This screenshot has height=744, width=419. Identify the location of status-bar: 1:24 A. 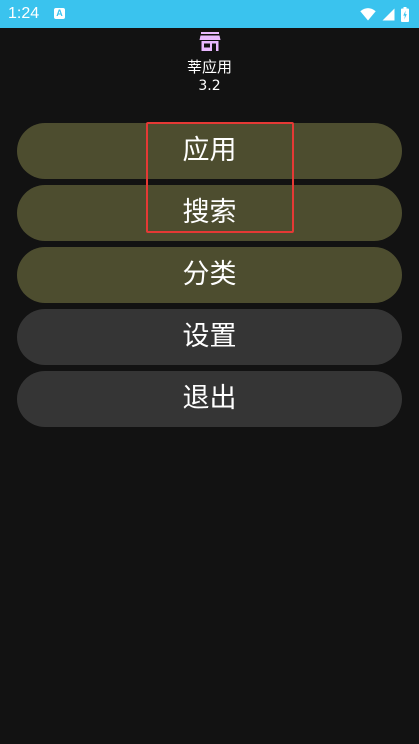
(209, 14).